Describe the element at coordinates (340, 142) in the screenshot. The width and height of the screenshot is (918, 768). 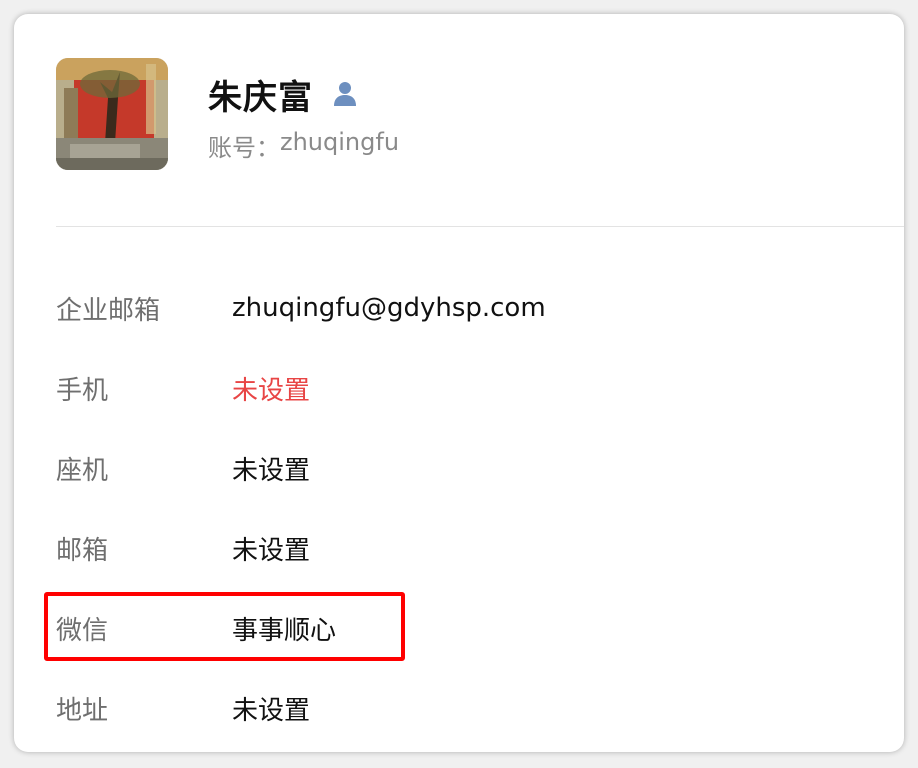
I see `account-value: zhuqingfu` at that location.